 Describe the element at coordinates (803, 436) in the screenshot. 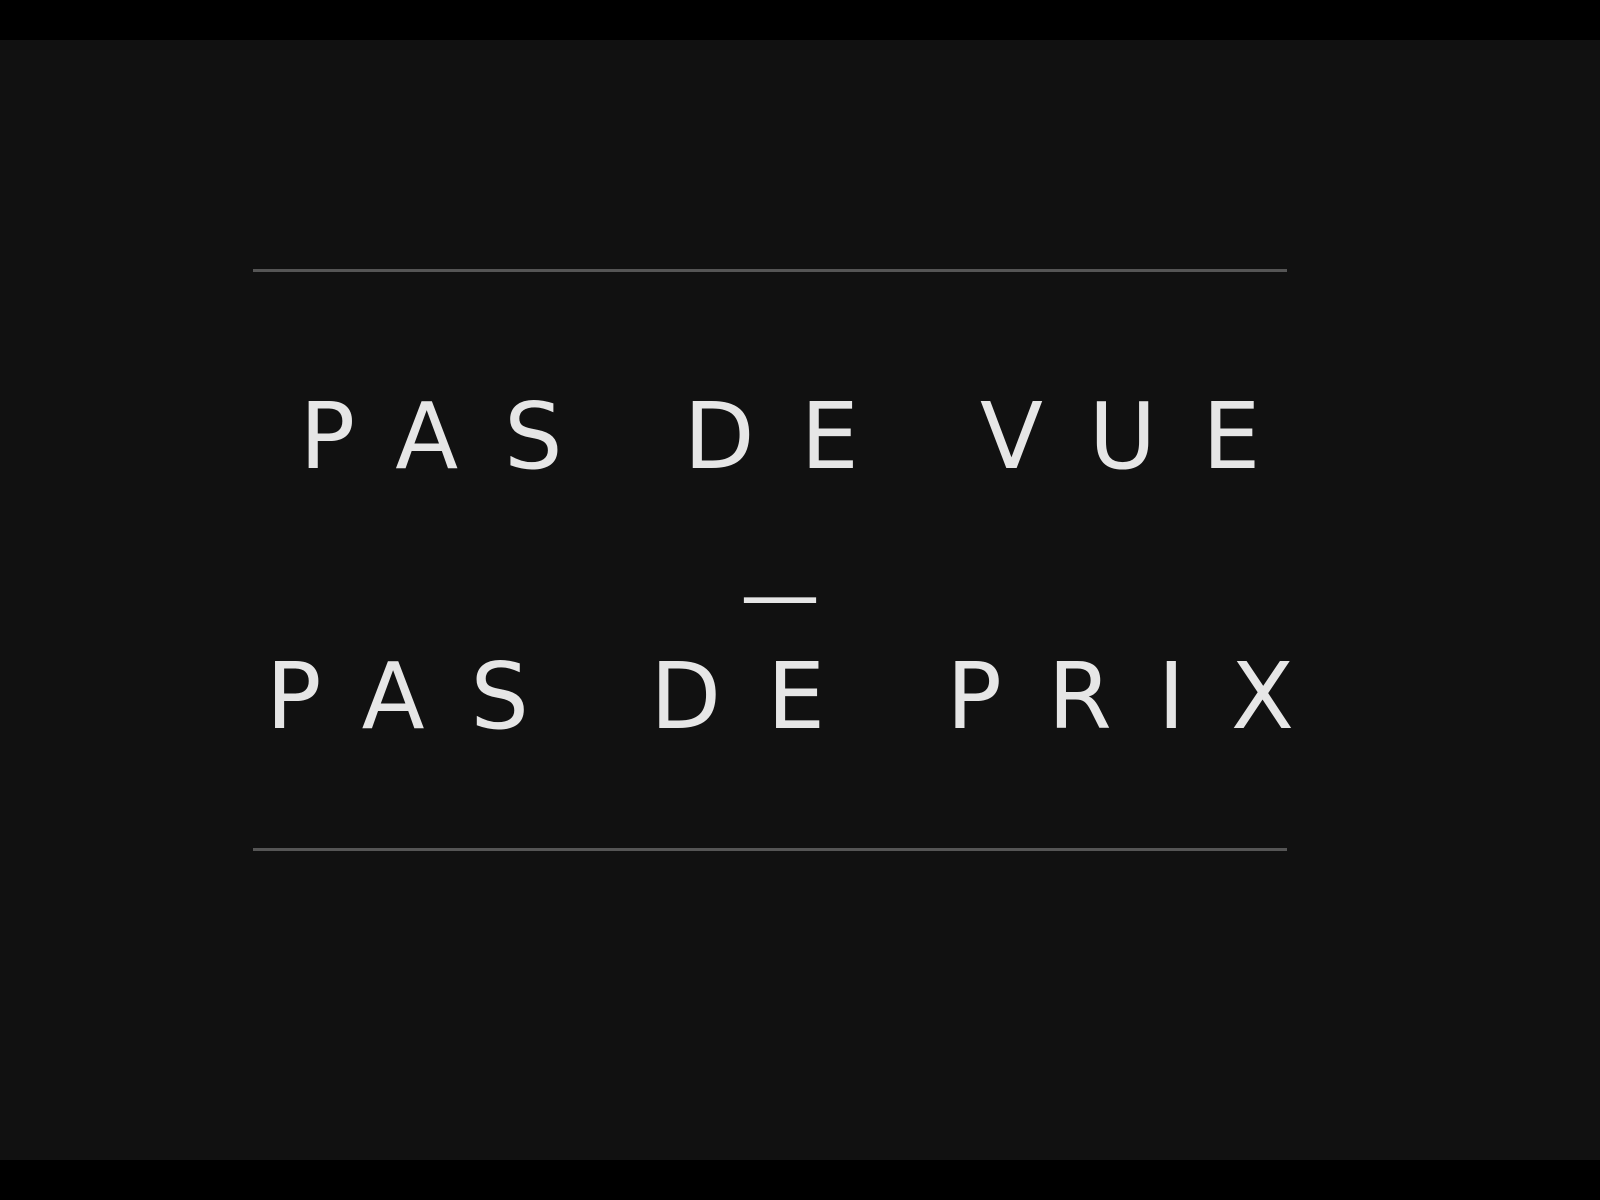

I see `headline-line-1: PAS DE VUE` at that location.